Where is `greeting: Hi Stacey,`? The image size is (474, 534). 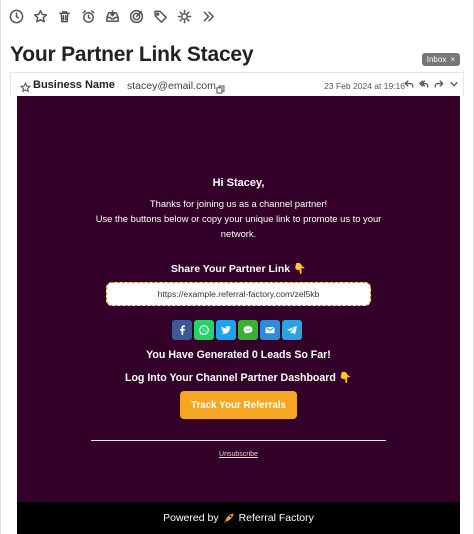 greeting: Hi Stacey, is located at coordinates (238, 183).